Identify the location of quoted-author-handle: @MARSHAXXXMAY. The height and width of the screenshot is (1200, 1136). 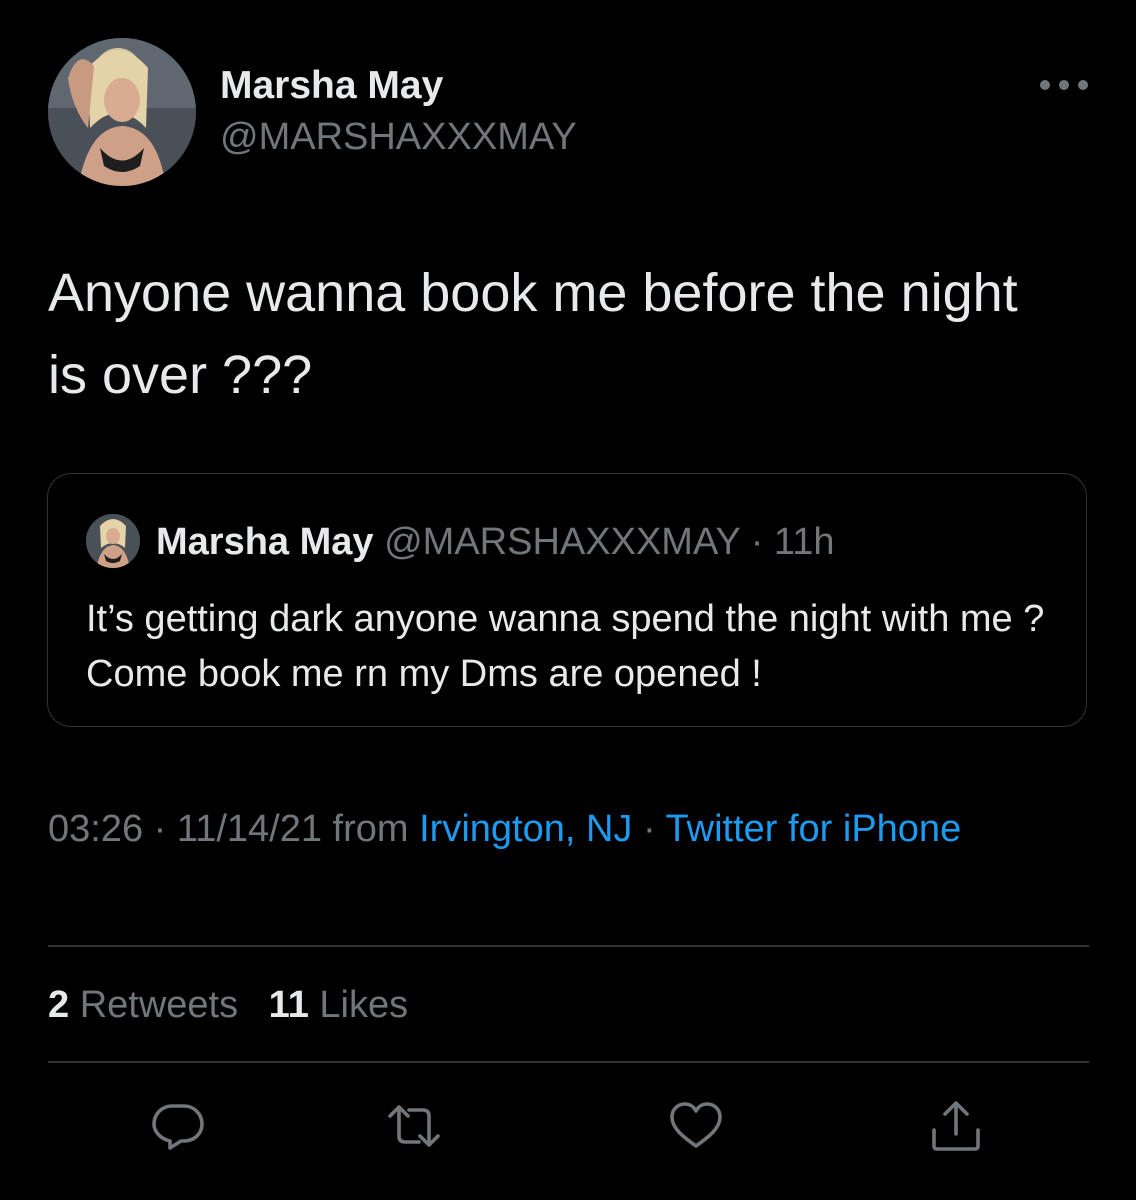
(562, 542).